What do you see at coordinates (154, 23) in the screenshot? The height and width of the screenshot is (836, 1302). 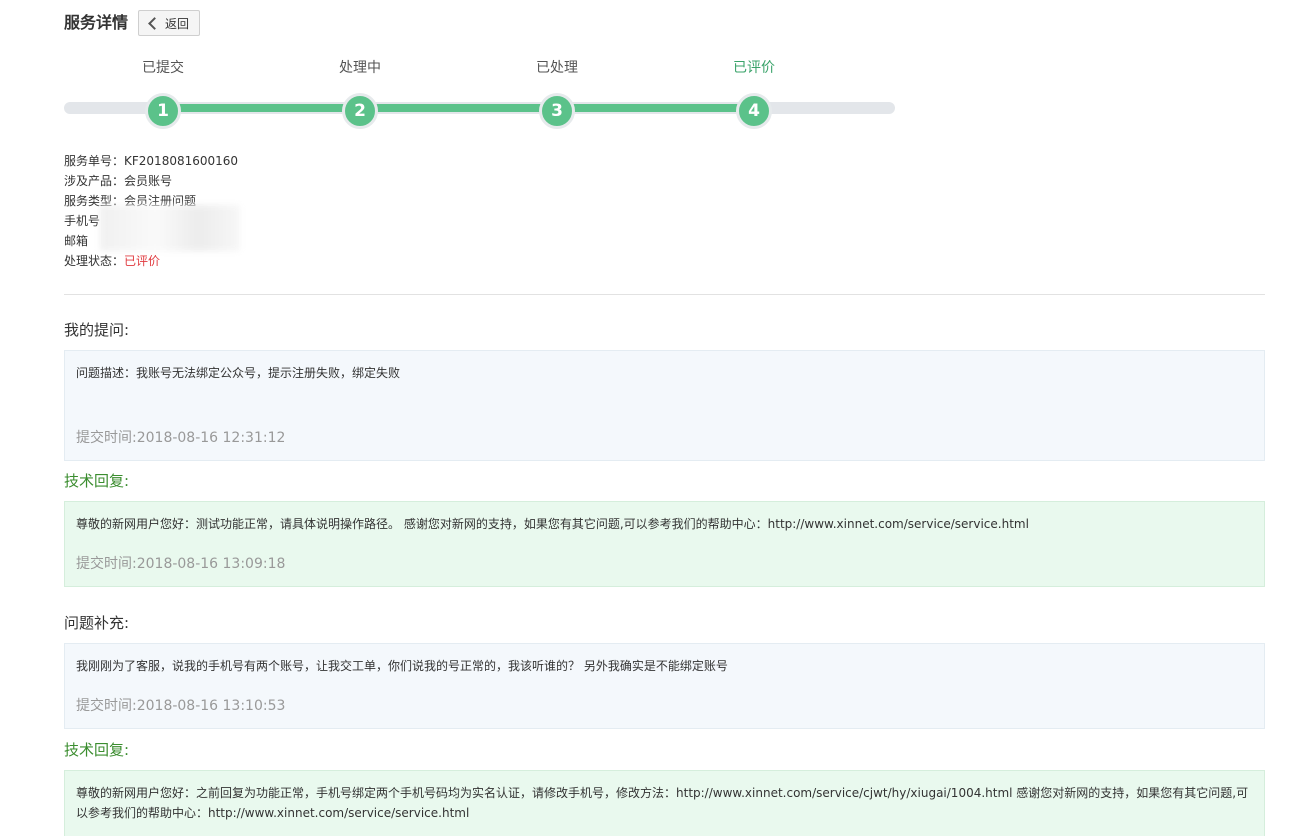 I see `chevron-left-icon` at bounding box center [154, 23].